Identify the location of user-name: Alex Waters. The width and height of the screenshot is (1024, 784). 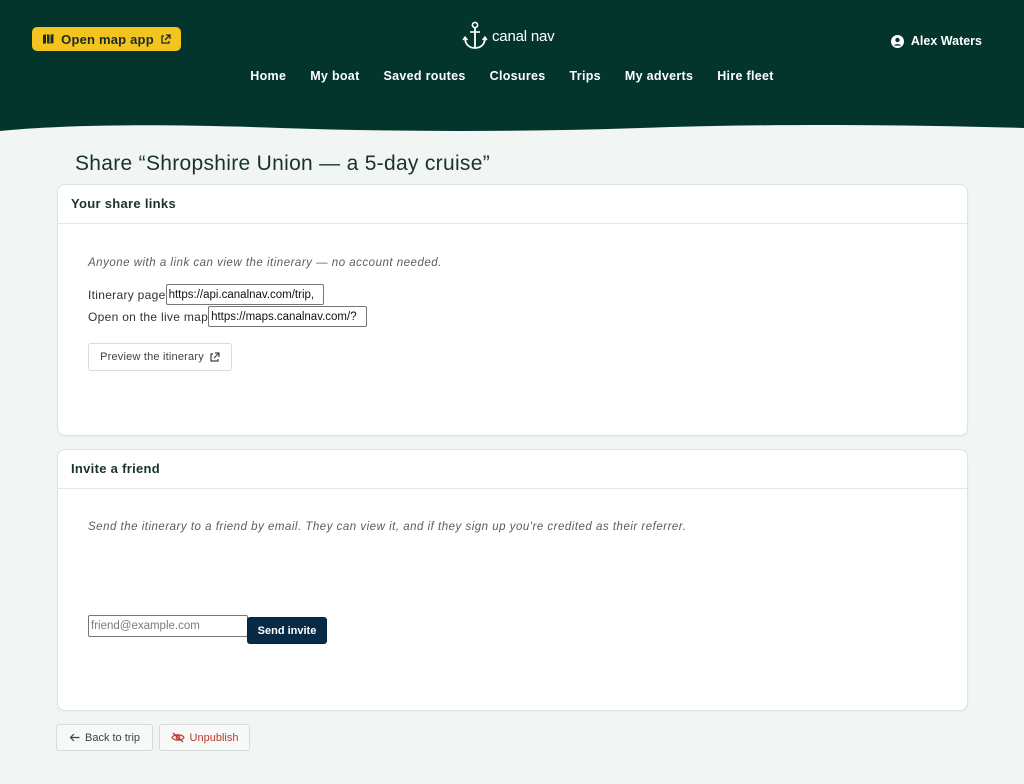
(946, 41).